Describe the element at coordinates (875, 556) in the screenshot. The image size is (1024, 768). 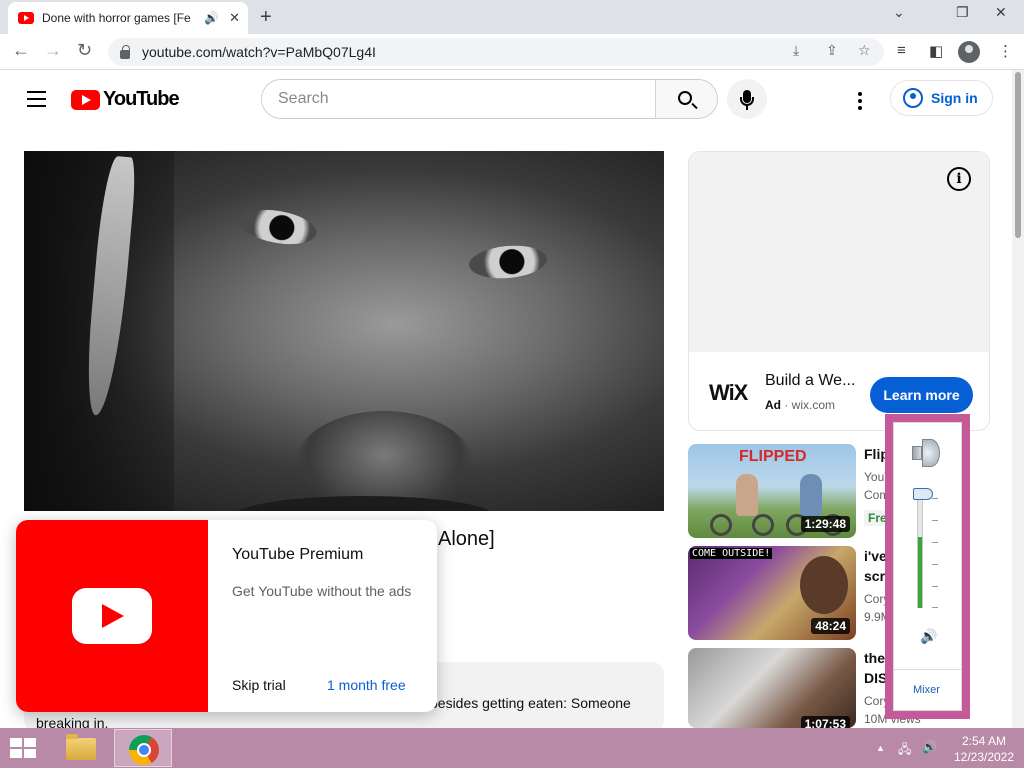
I see `recommendation-title: i've` at that location.